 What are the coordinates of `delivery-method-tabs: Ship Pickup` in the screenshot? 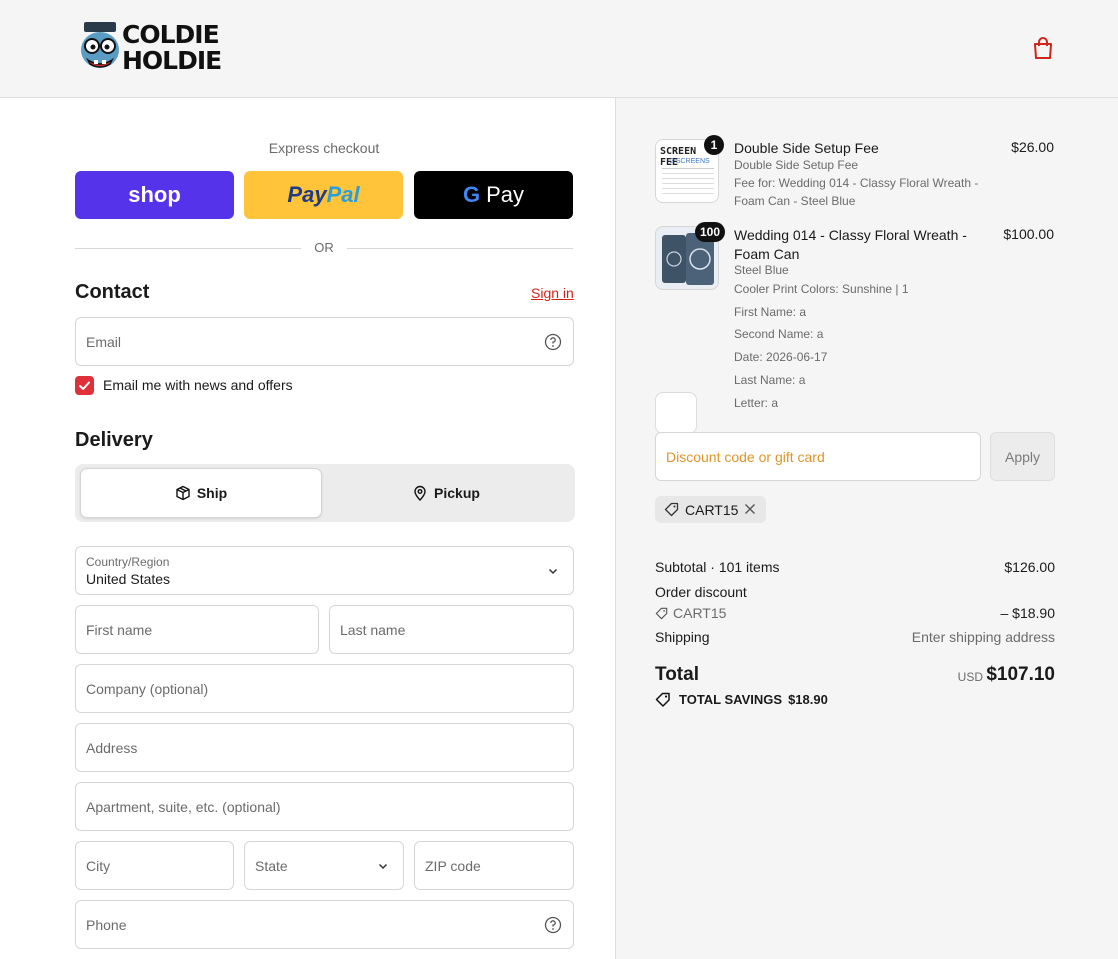 It's located at (325, 493).